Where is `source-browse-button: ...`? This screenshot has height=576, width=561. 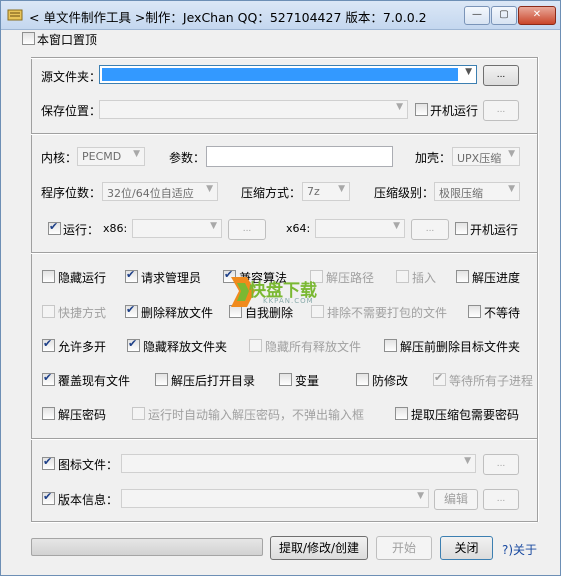 source-browse-button: ... is located at coordinates (501, 75).